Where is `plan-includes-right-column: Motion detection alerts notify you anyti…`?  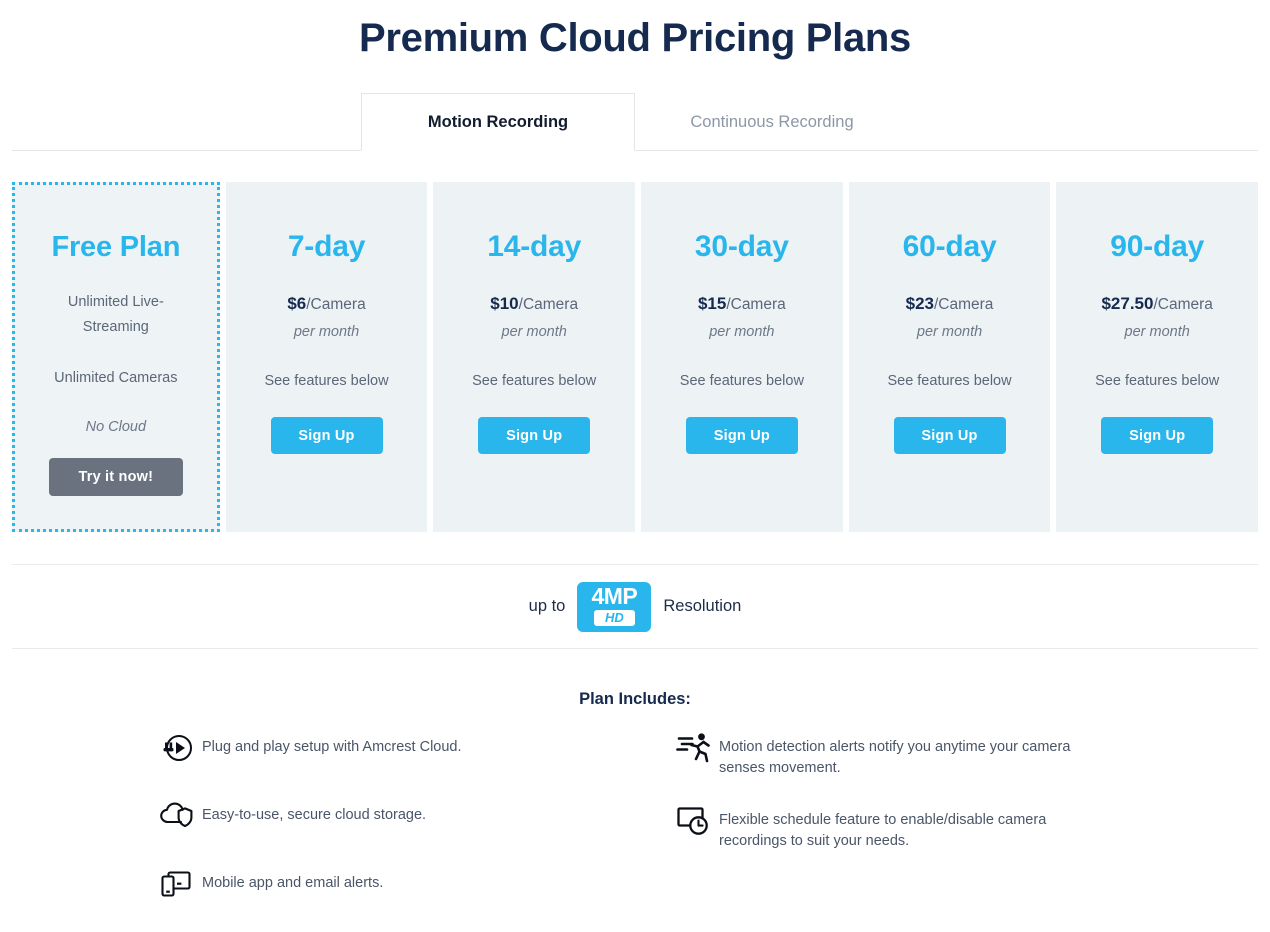 plan-includes-right-column: Motion detection alerts notify you anyti… is located at coordinates (952, 830).